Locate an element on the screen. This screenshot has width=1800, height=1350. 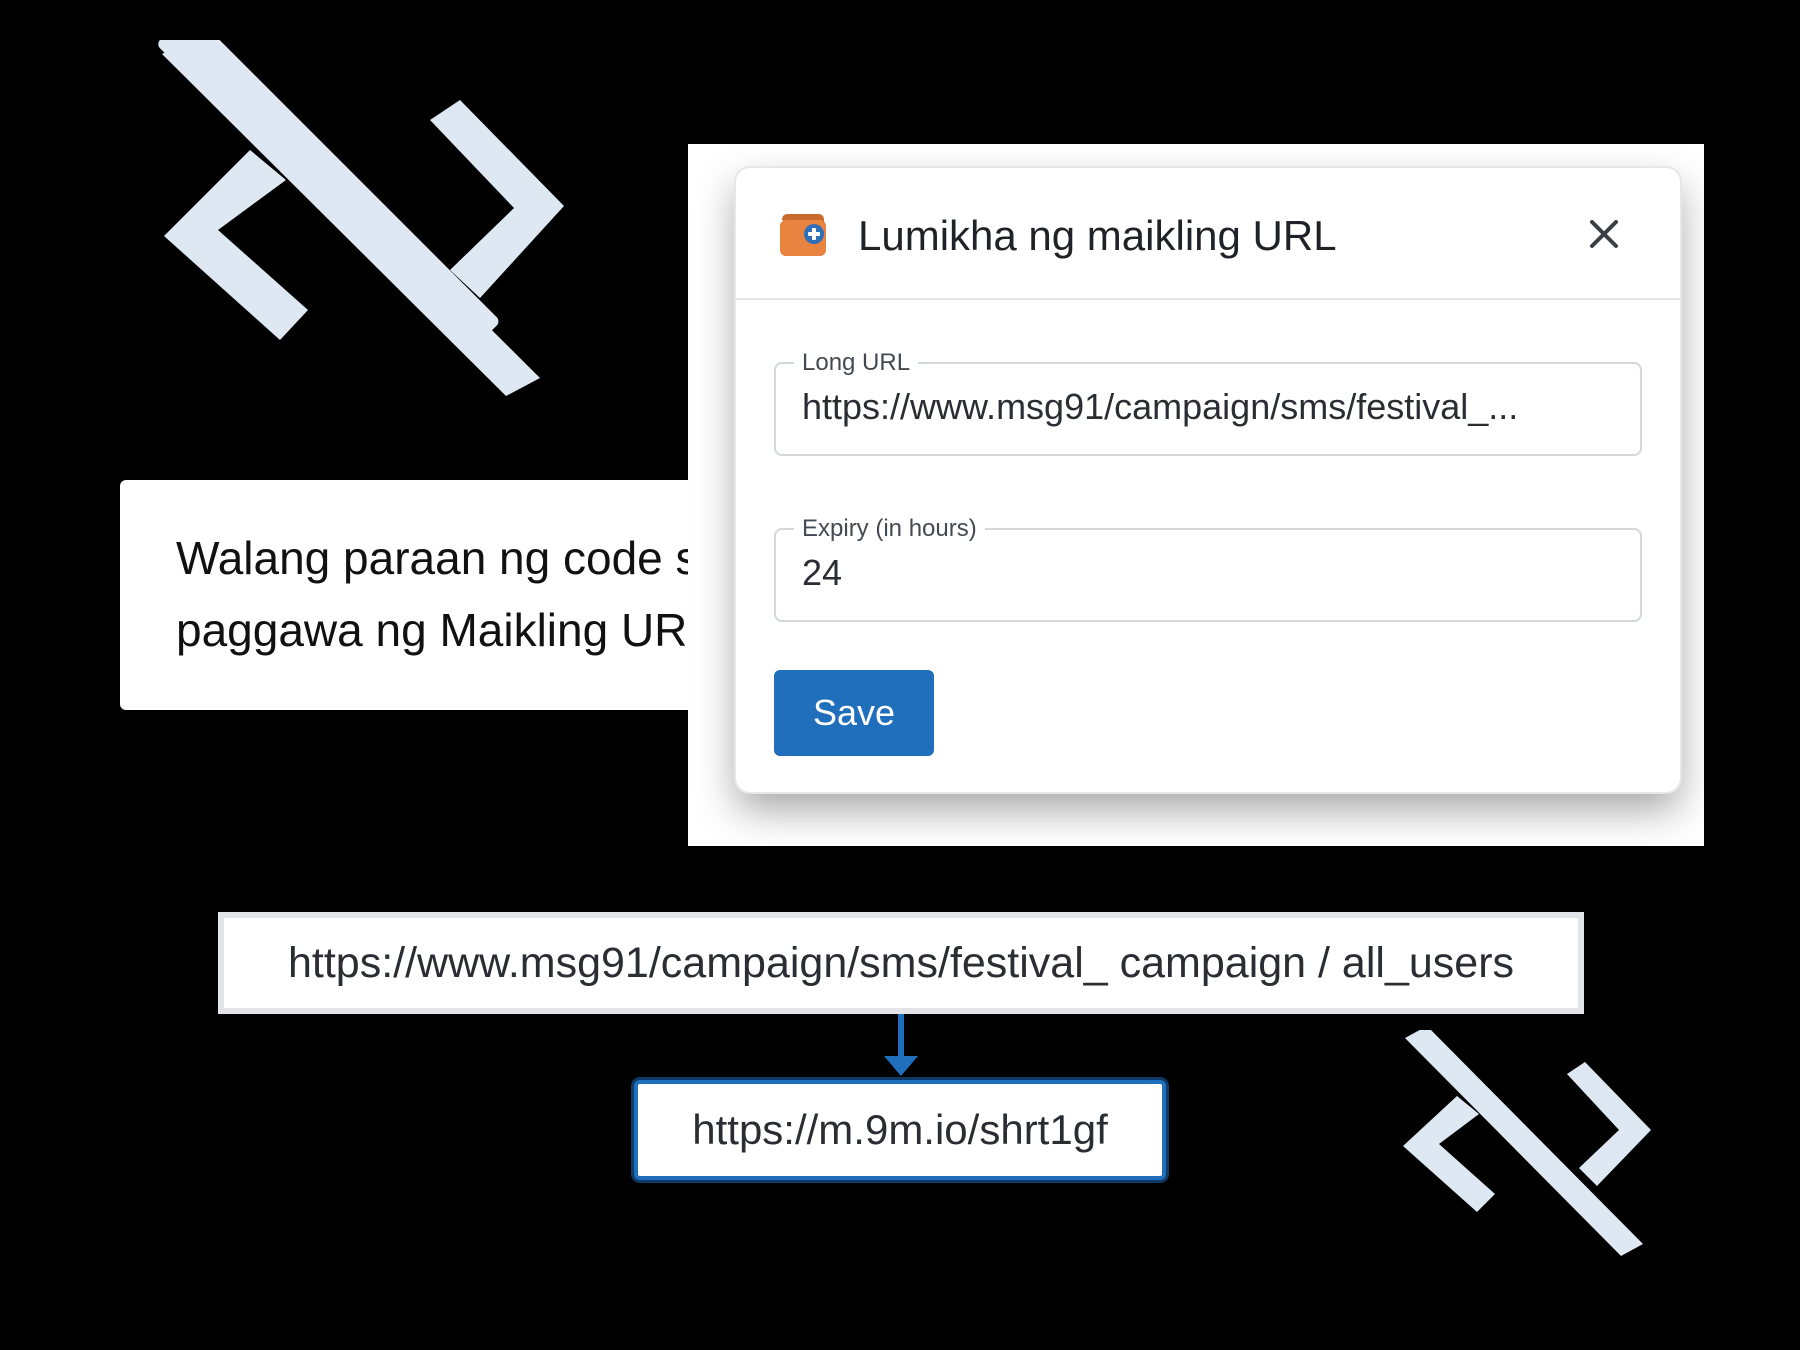
dialog-header: Lumikha ng maikling URL is located at coordinates (1208, 234).